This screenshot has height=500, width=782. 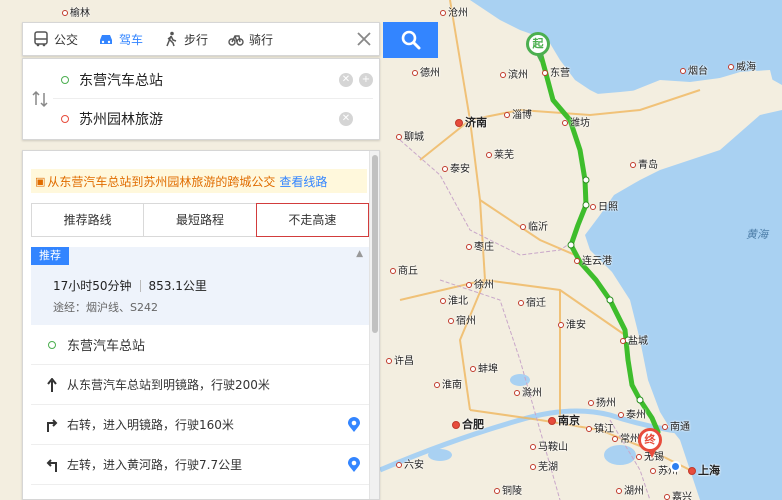 What do you see at coordinates (650, 443) in the screenshot?
I see `end-marker-icon: 终` at bounding box center [650, 443].